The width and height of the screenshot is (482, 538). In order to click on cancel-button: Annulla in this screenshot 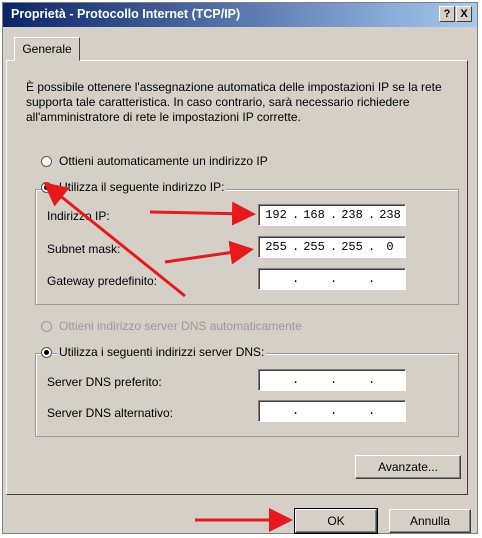, I will do `click(430, 521)`.